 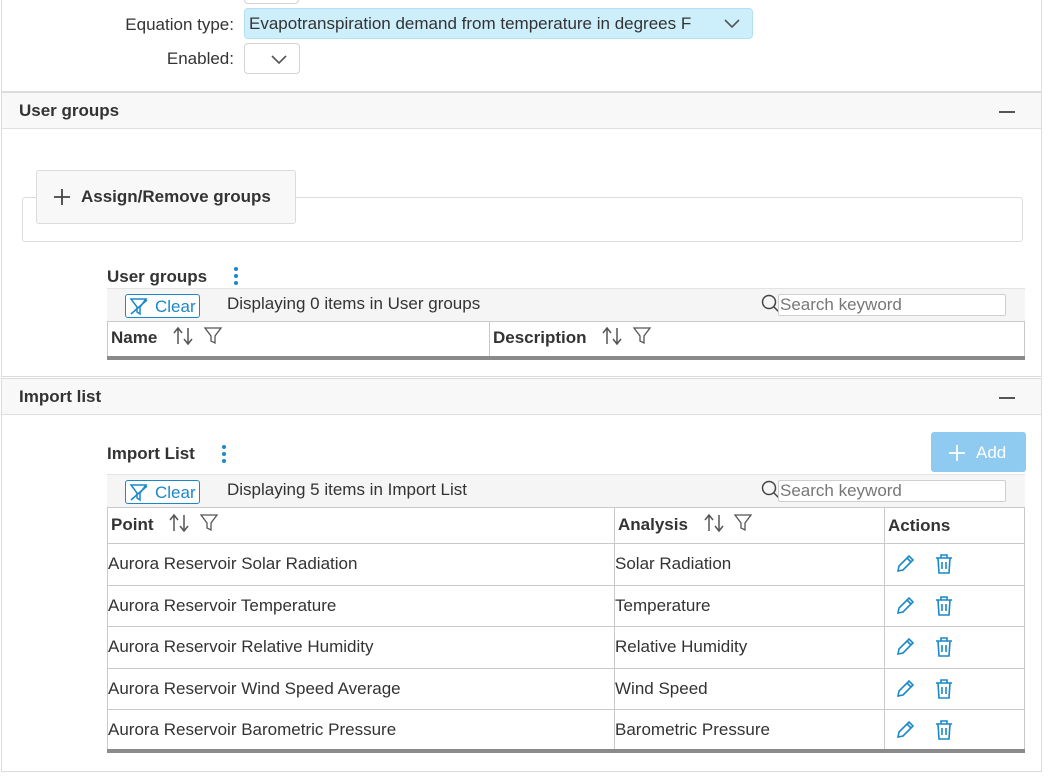 I want to click on import-list-search-input, so click(x=892, y=491).